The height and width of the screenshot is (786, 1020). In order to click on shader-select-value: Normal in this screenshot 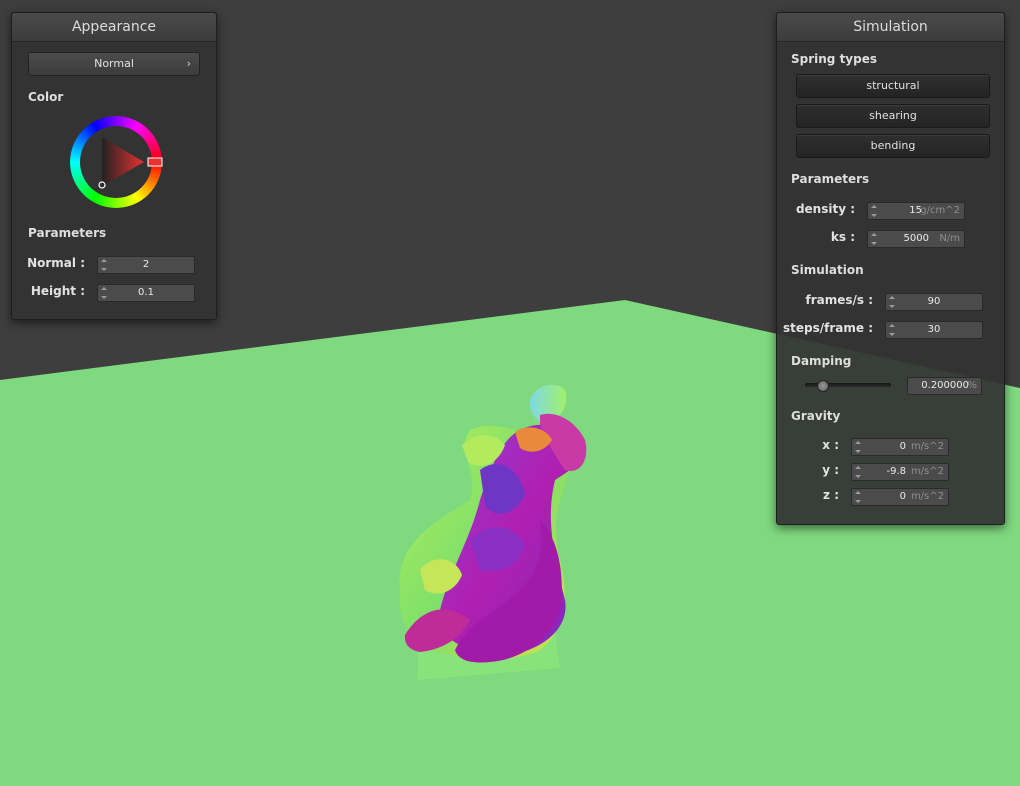, I will do `click(114, 63)`.